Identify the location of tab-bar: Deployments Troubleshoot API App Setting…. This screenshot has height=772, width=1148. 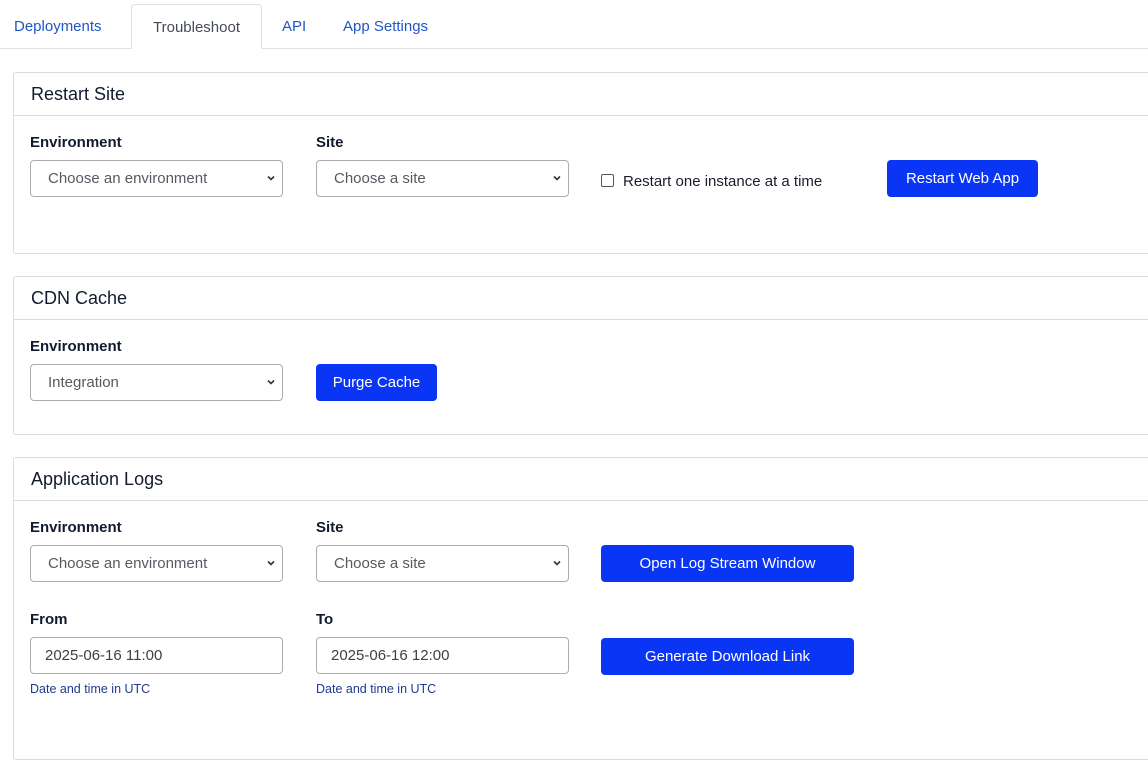
(574, 24).